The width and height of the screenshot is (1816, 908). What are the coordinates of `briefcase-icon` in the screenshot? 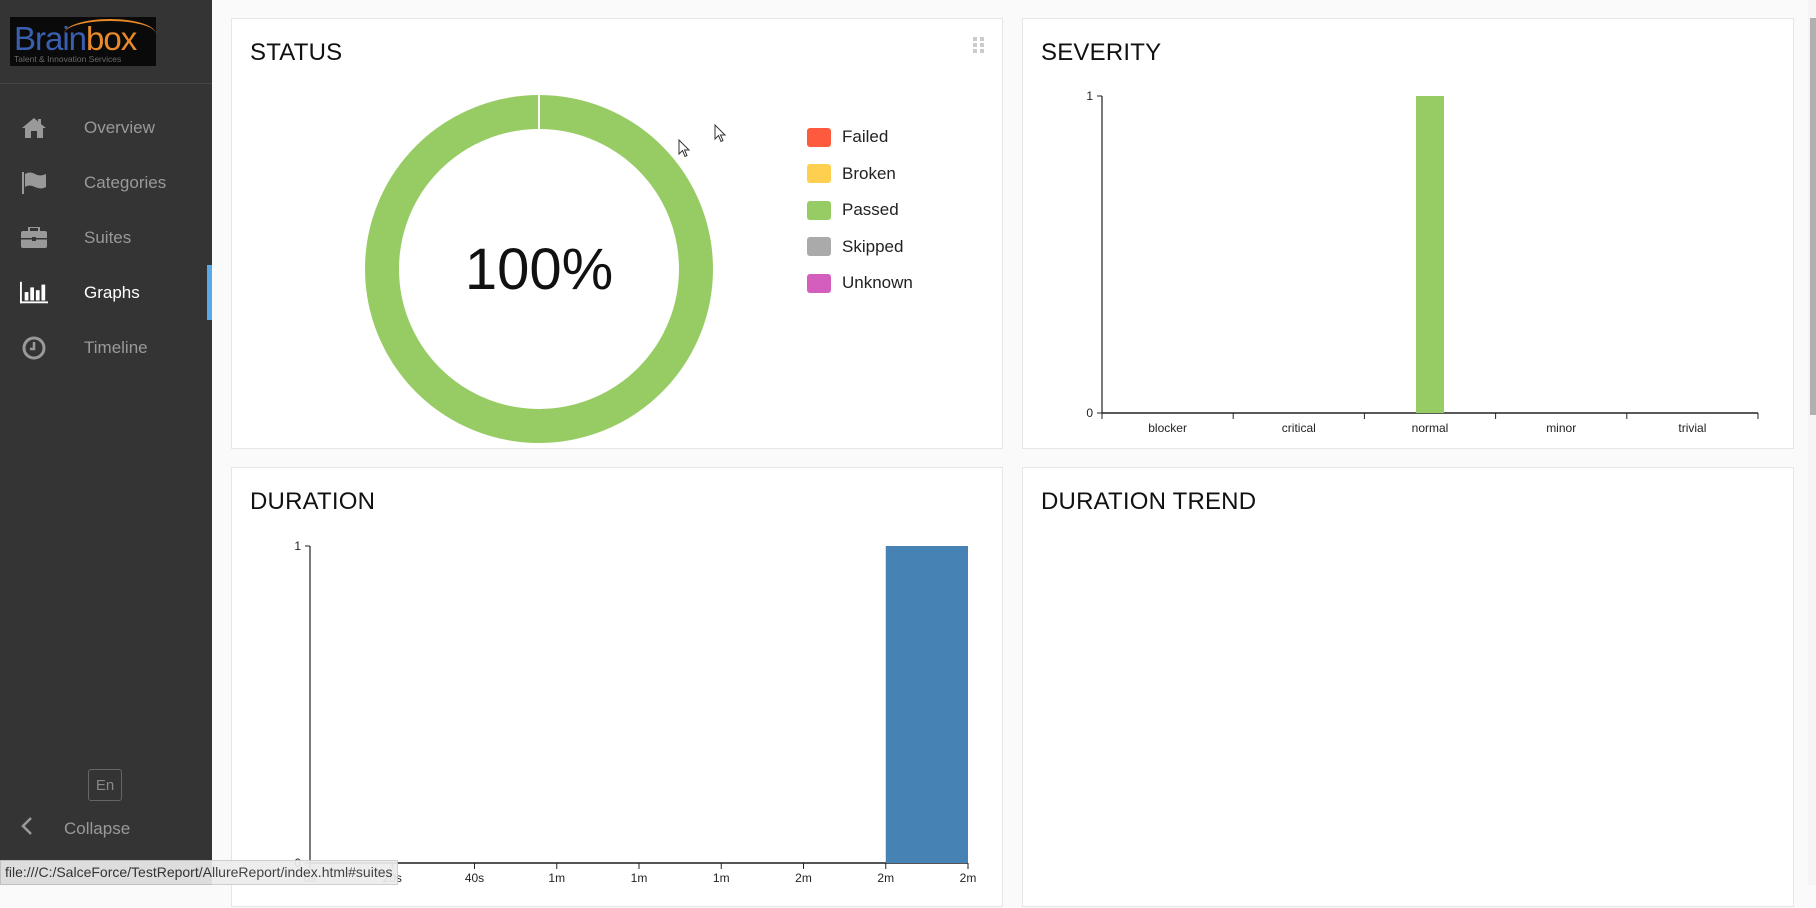 It's located at (34, 238).